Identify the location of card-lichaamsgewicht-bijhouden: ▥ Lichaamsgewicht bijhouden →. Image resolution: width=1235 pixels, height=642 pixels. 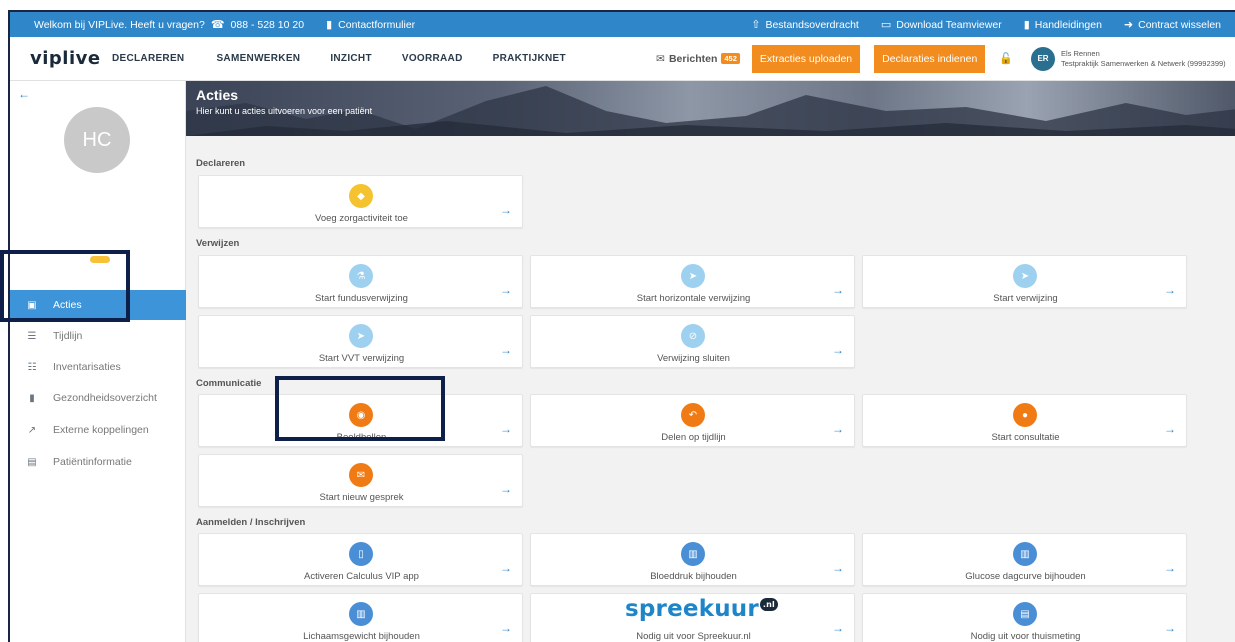
(360, 617).